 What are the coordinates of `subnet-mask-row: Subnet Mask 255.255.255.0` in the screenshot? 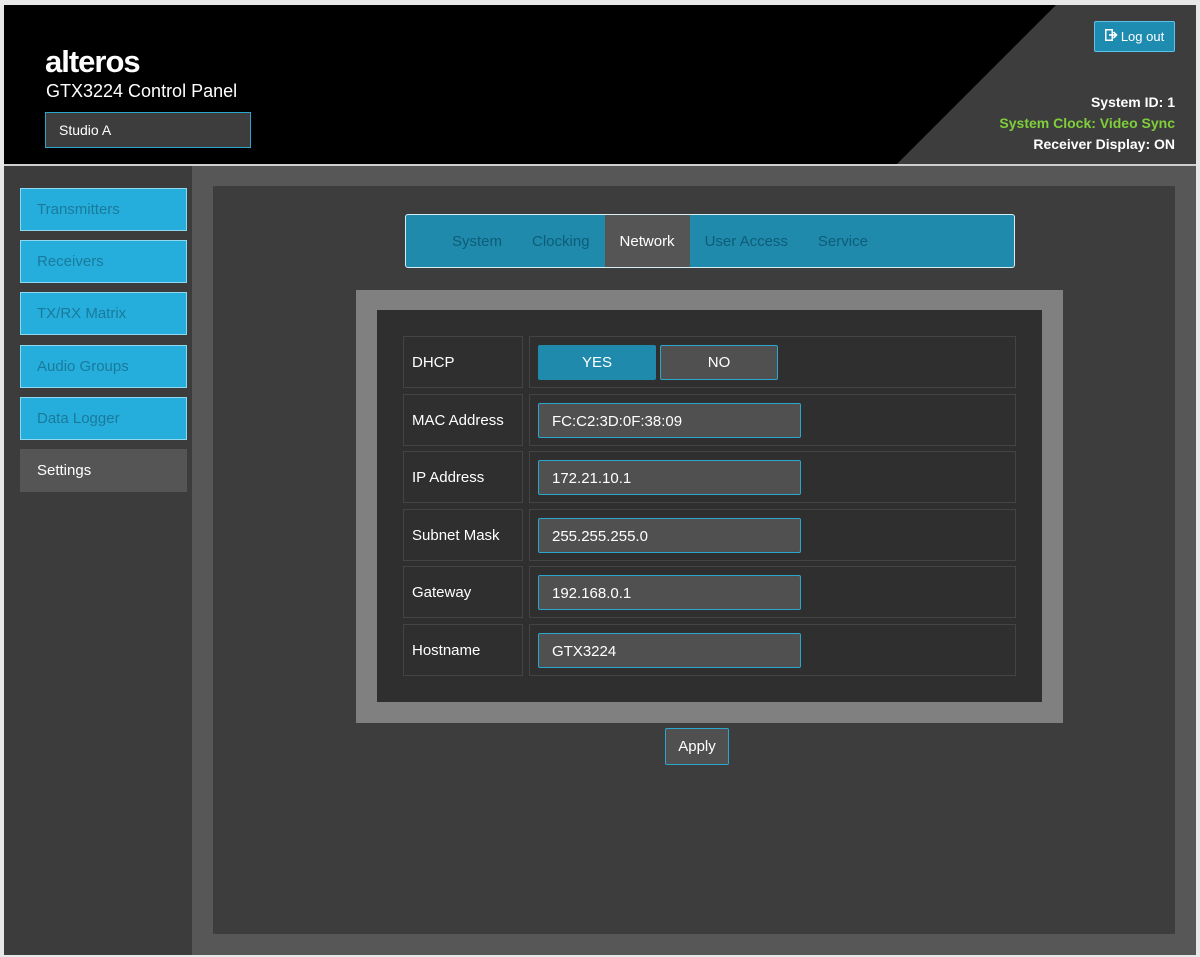 It's located at (709, 535).